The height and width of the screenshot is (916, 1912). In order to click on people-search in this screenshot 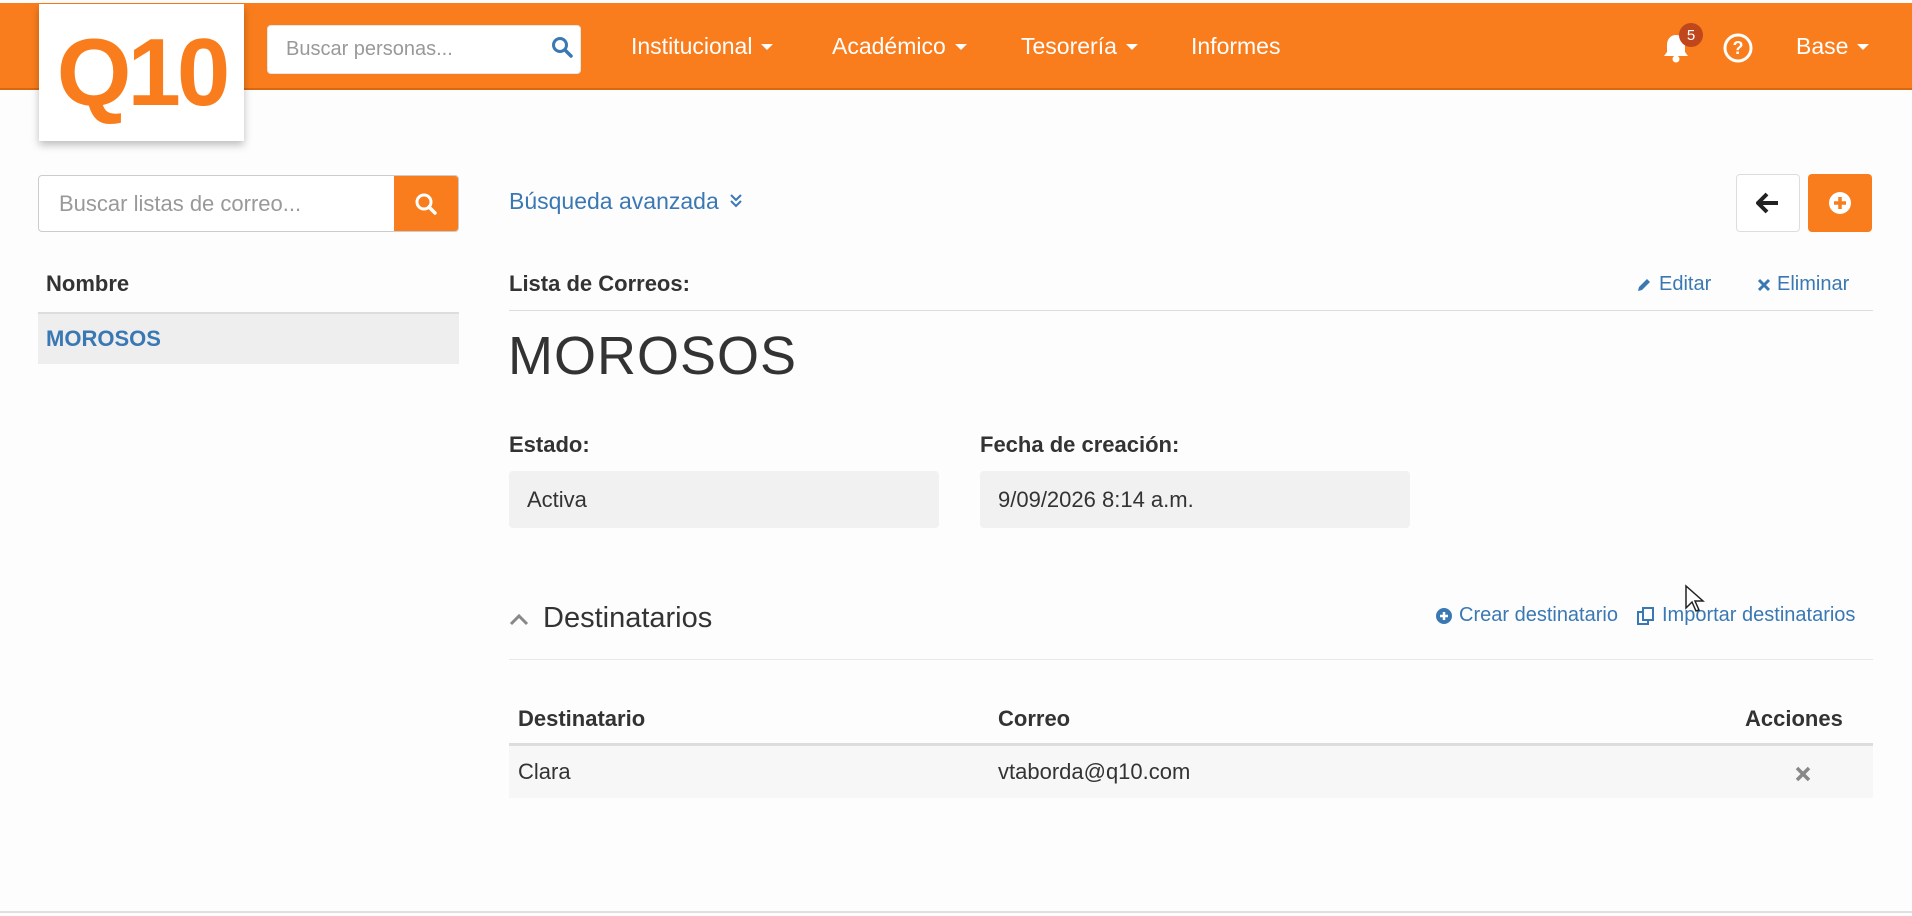, I will do `click(424, 49)`.